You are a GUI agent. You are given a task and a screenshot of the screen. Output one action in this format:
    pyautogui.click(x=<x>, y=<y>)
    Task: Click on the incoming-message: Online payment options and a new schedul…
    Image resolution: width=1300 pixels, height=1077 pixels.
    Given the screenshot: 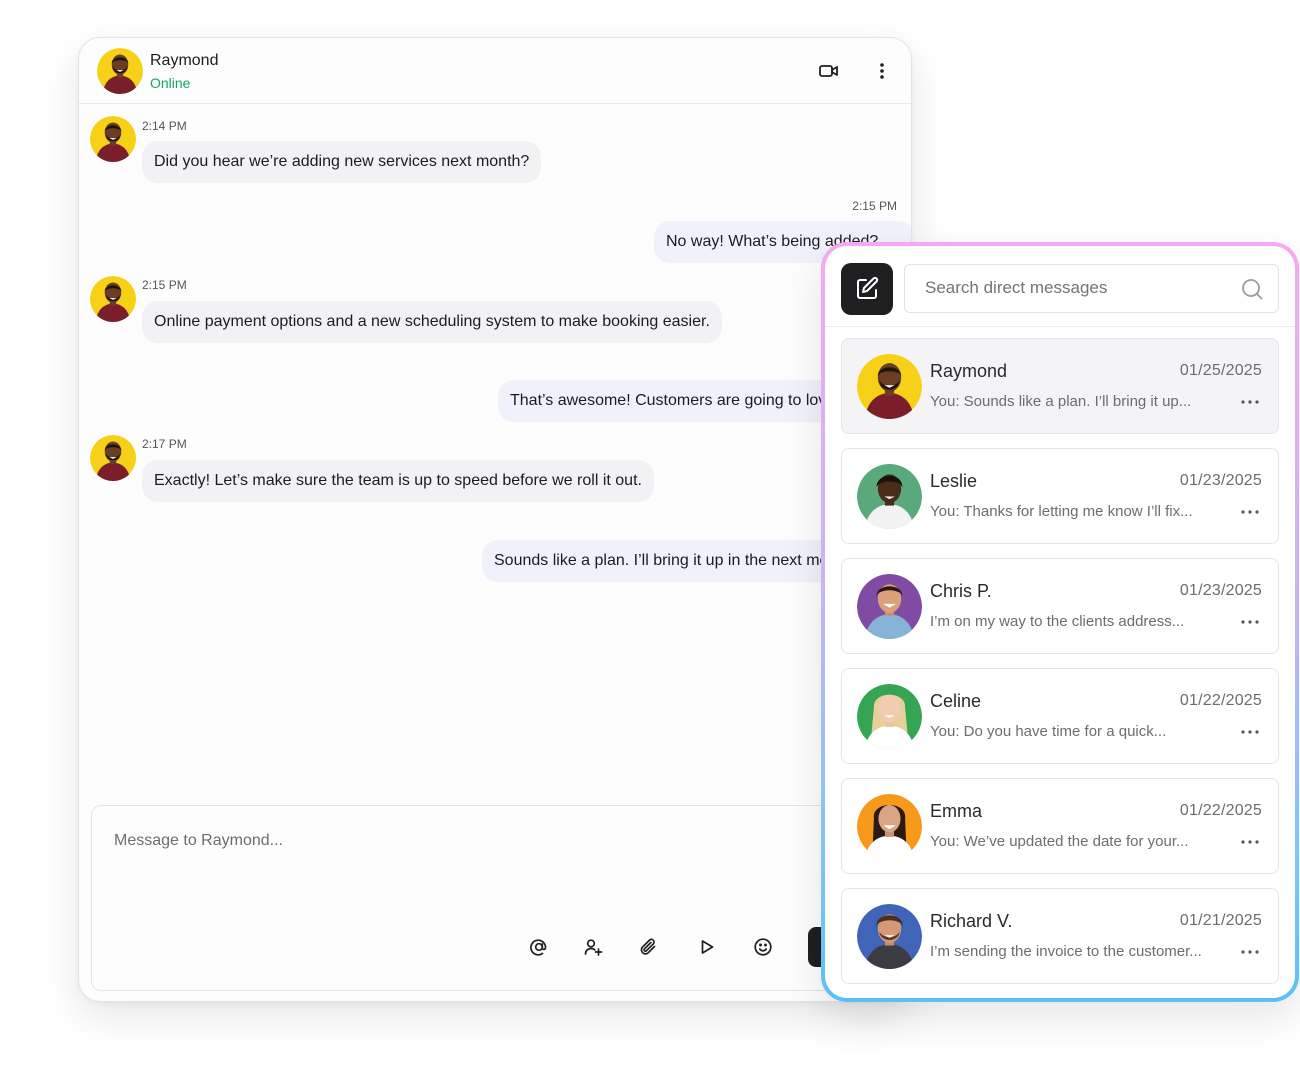 What is the action you would take?
    pyautogui.click(x=432, y=322)
    